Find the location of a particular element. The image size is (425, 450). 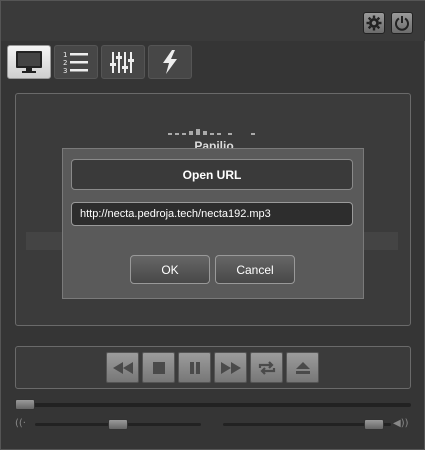

settings-button is located at coordinates (374, 23).